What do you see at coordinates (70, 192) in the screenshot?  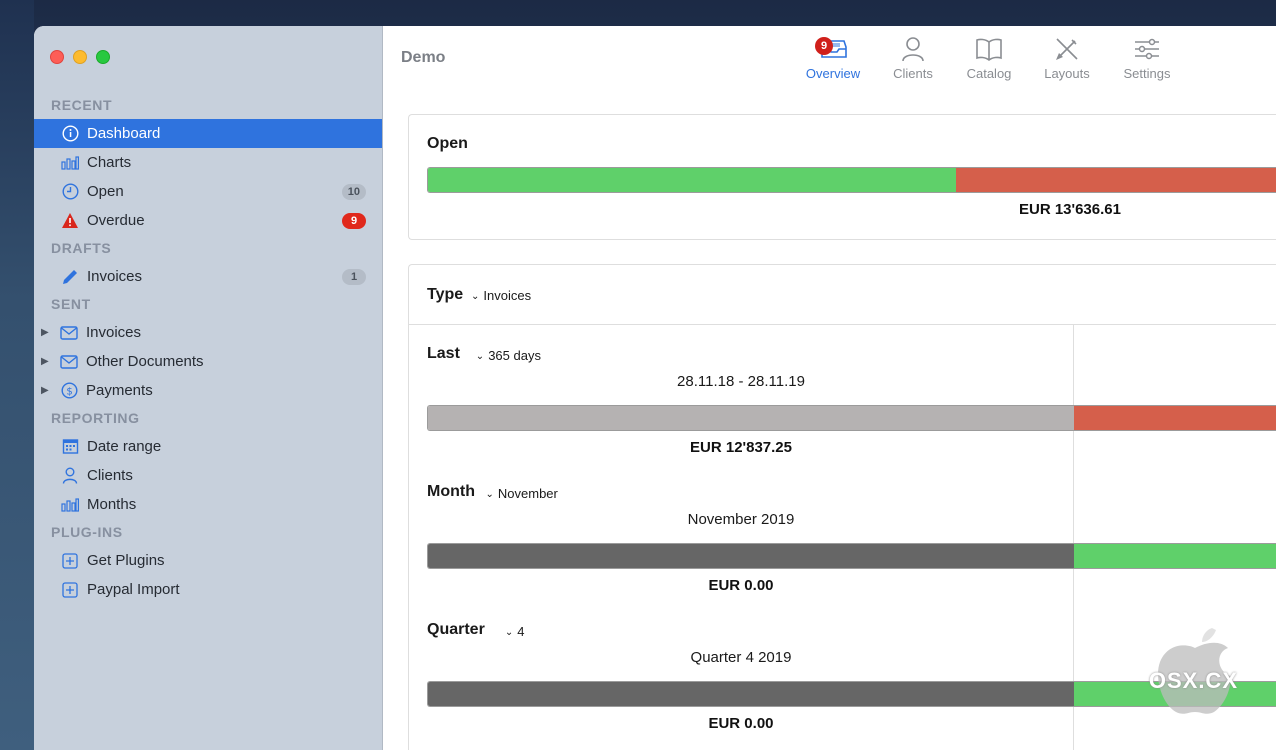 I see `clock-icon` at bounding box center [70, 192].